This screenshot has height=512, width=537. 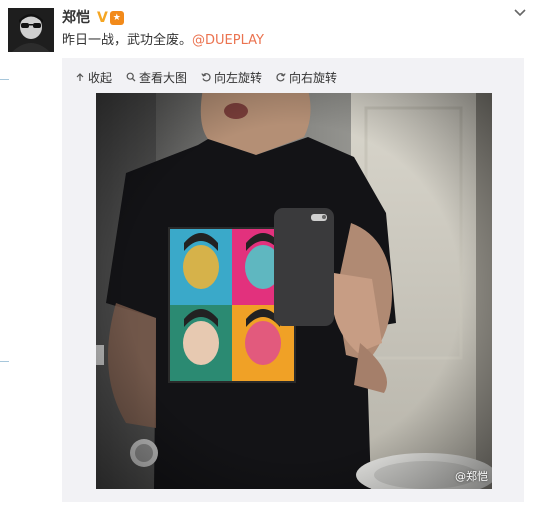 What do you see at coordinates (100, 77) in the screenshot?
I see `collapse-label: 收起` at bounding box center [100, 77].